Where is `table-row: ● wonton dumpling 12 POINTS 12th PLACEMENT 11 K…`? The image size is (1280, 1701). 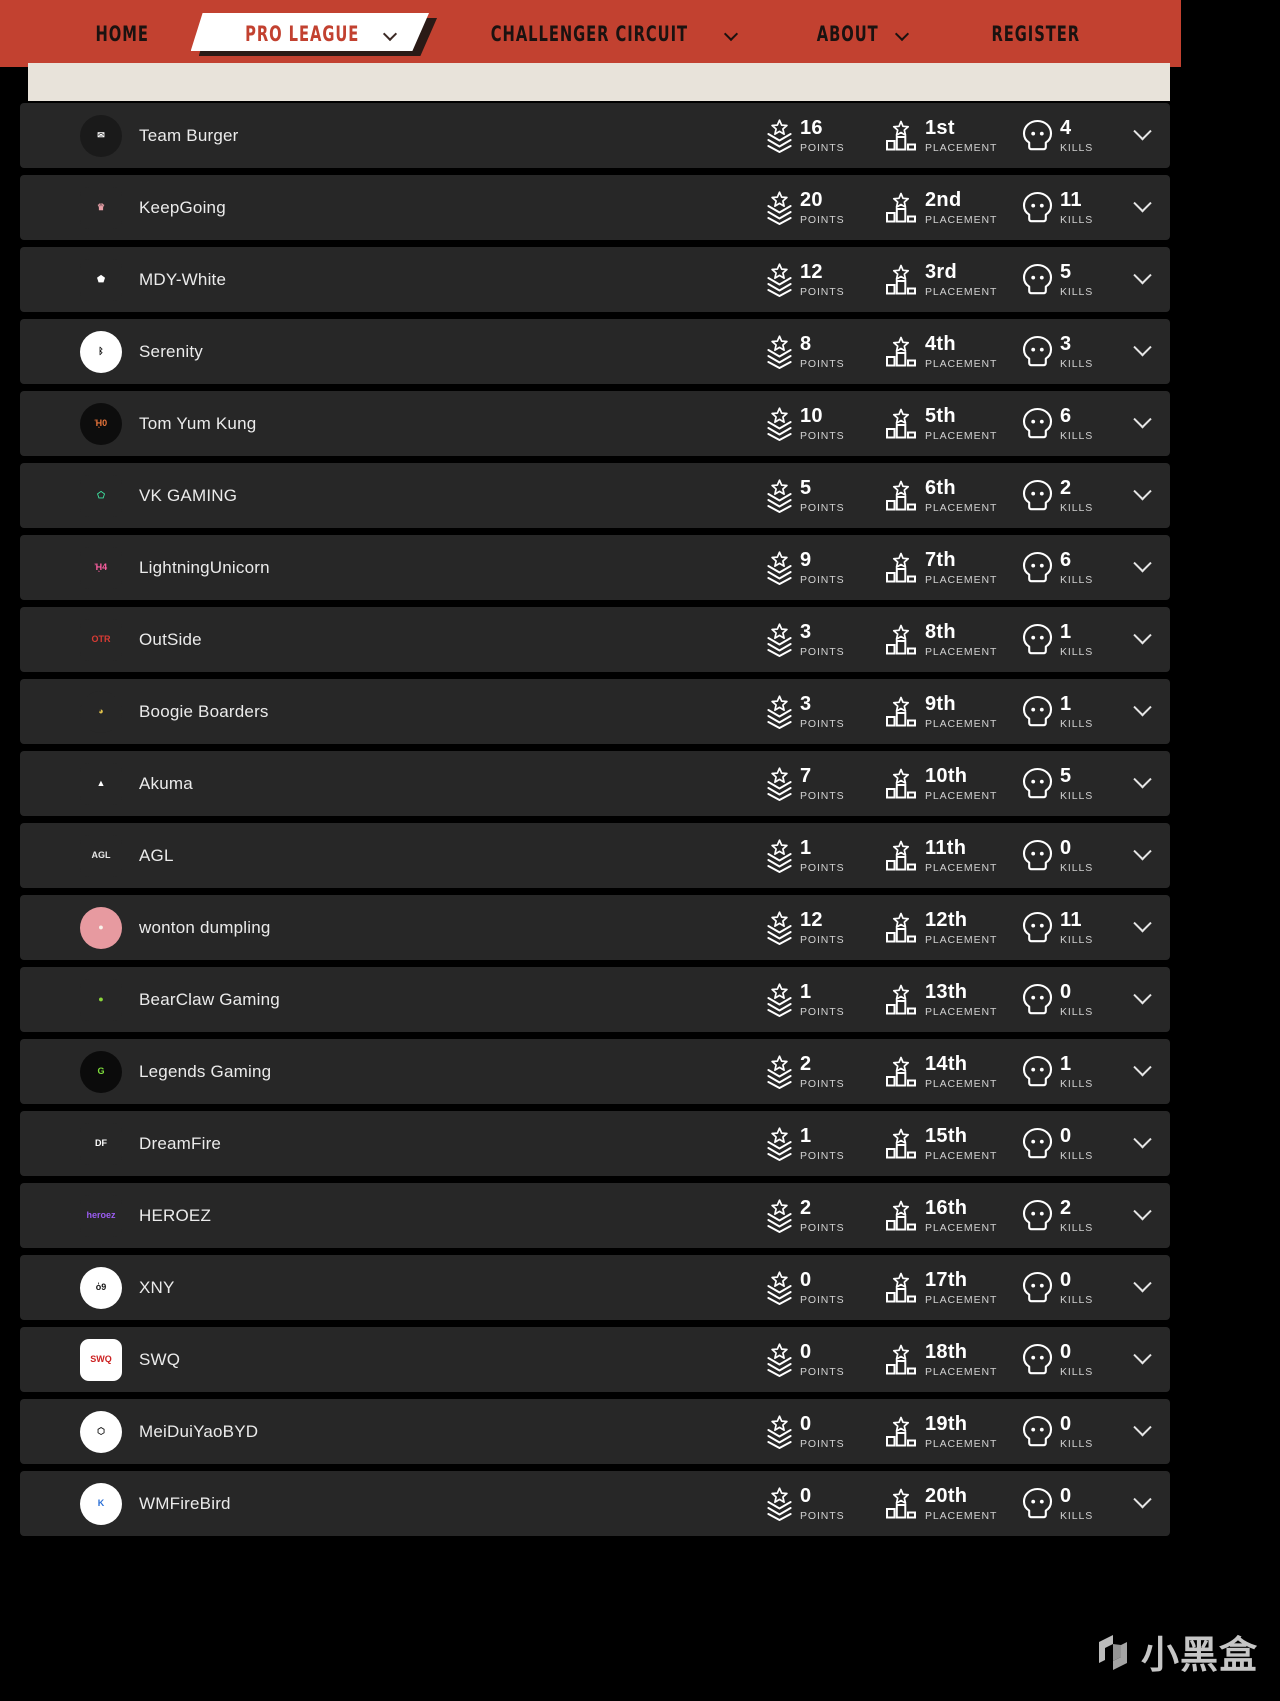
table-row: ● wonton dumpling 12 POINTS 12th PLACEMENT 11 K… is located at coordinates (595, 927).